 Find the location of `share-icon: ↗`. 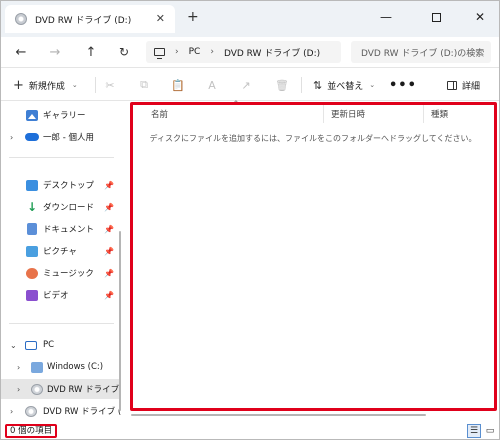

share-icon: ↗ is located at coordinates (246, 85).